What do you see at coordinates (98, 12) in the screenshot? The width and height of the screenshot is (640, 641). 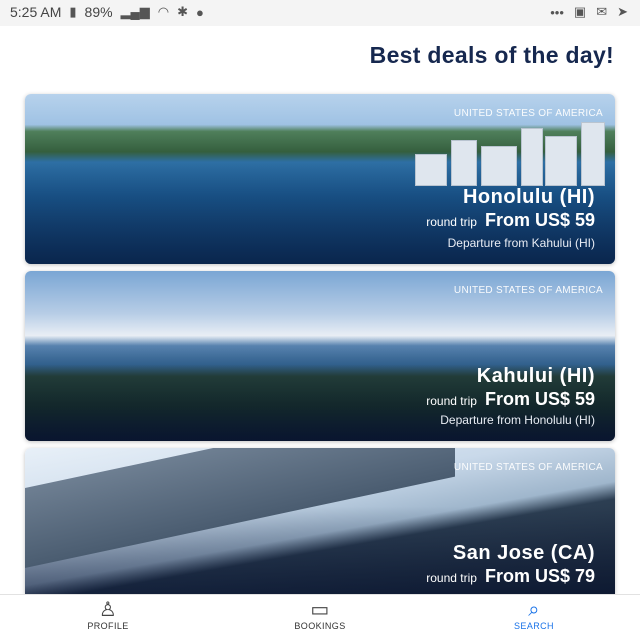 I see `status-battery: 89%` at bounding box center [98, 12].